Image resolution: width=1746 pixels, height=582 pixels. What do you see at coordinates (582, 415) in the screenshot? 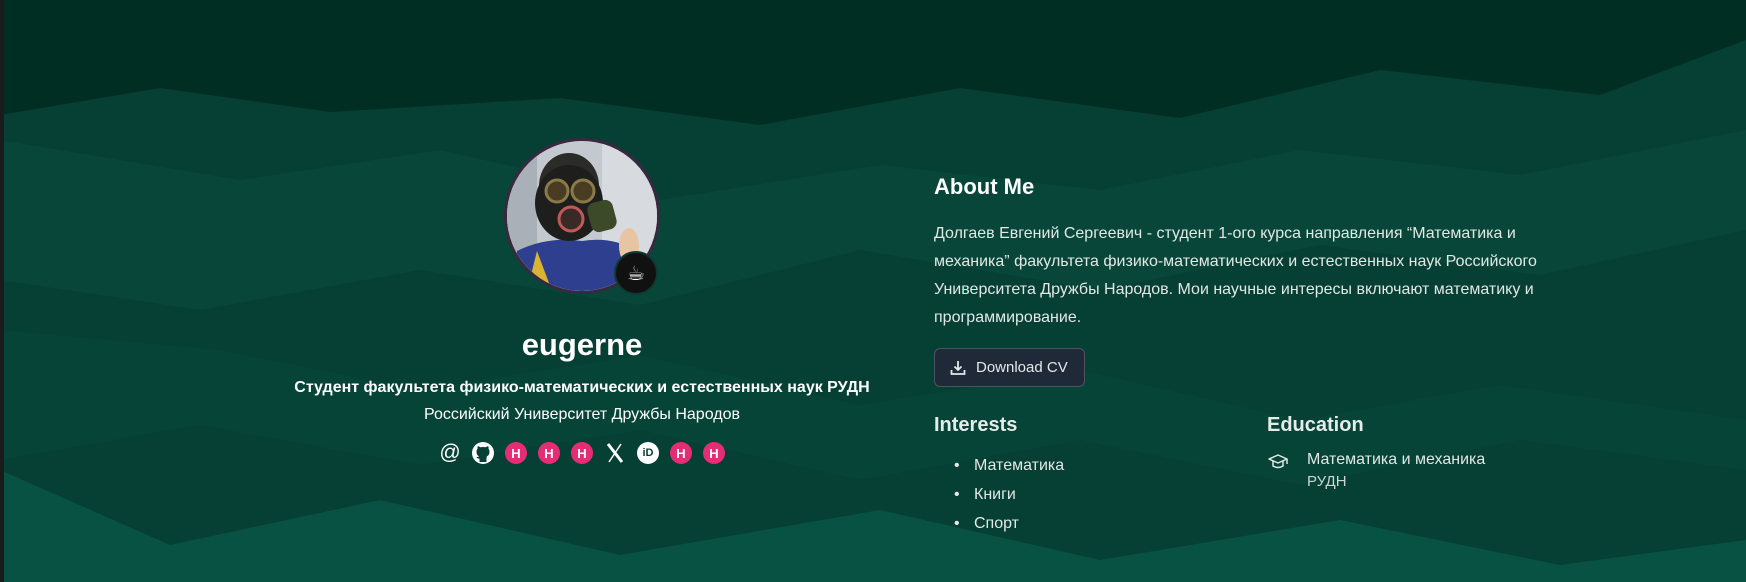
I see `profile-organization: Российский Университет Дружбы Народов` at bounding box center [582, 415].